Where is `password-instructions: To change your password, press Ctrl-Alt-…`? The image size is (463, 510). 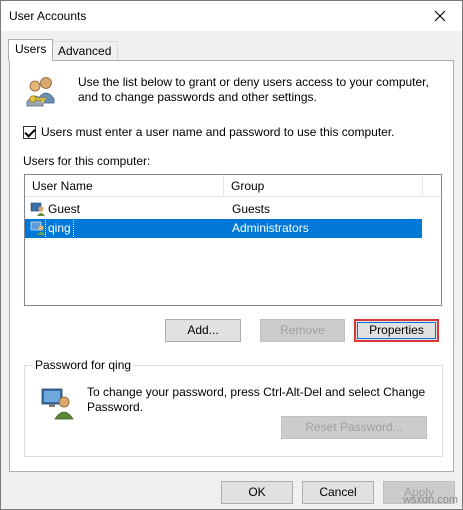 password-instructions: To change your password, press Ctrl-Alt-… is located at coordinates (256, 399).